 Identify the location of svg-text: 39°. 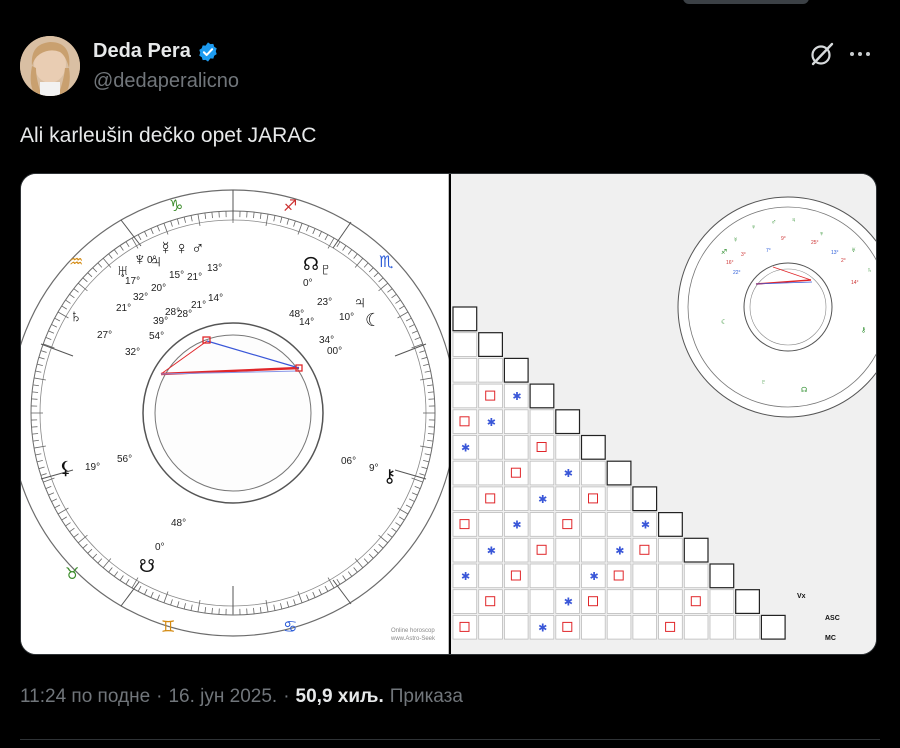
(160, 321).